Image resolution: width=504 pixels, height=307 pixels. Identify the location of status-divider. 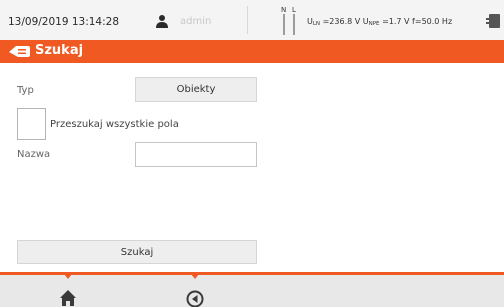
(247, 20).